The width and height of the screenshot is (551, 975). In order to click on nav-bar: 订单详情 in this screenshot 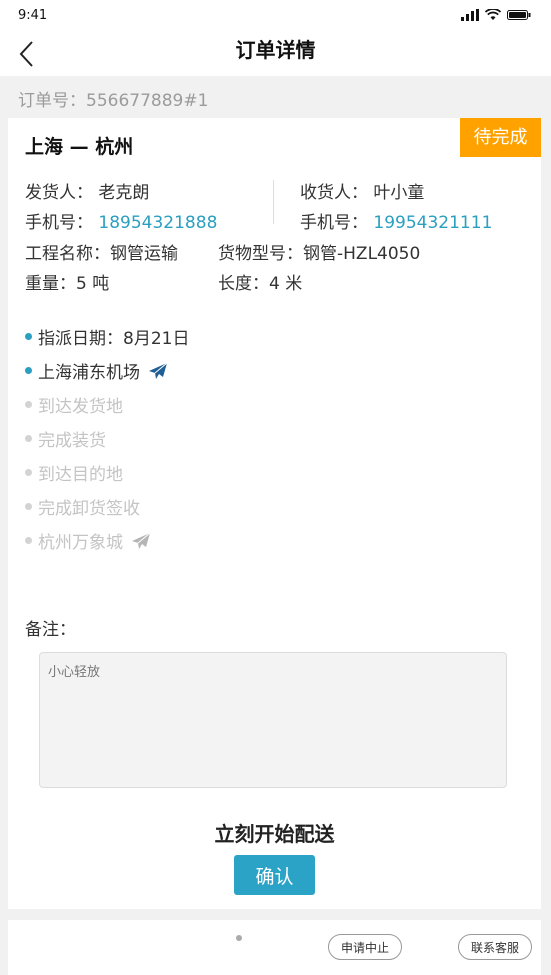, I will do `click(275, 54)`.